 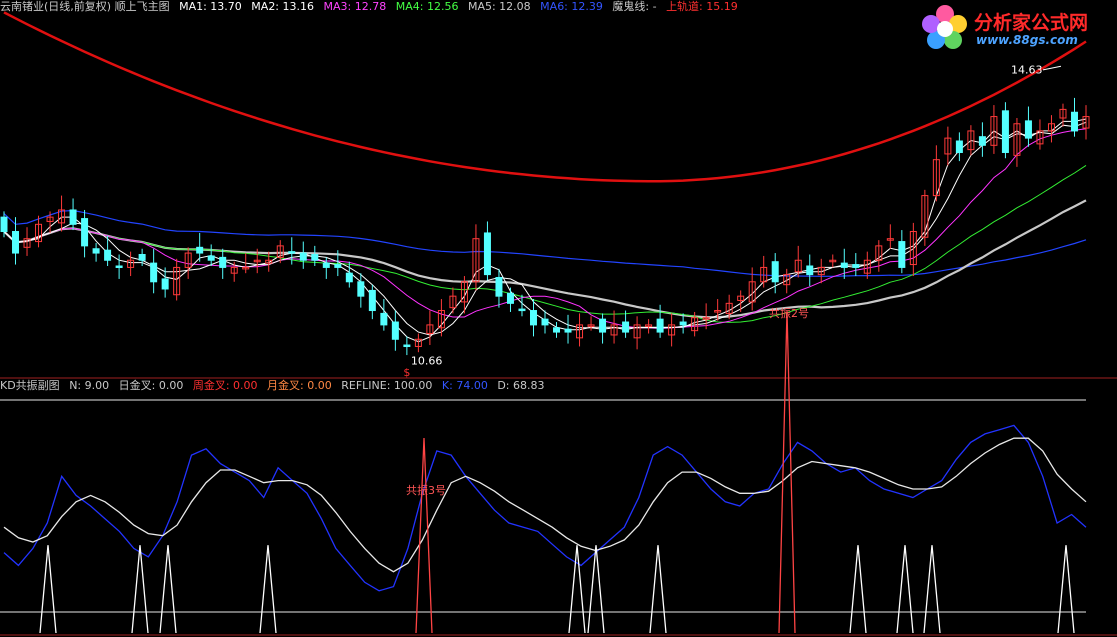 What do you see at coordinates (1031, 23) in the screenshot?
I see `logo-title: 分析家公式网` at bounding box center [1031, 23].